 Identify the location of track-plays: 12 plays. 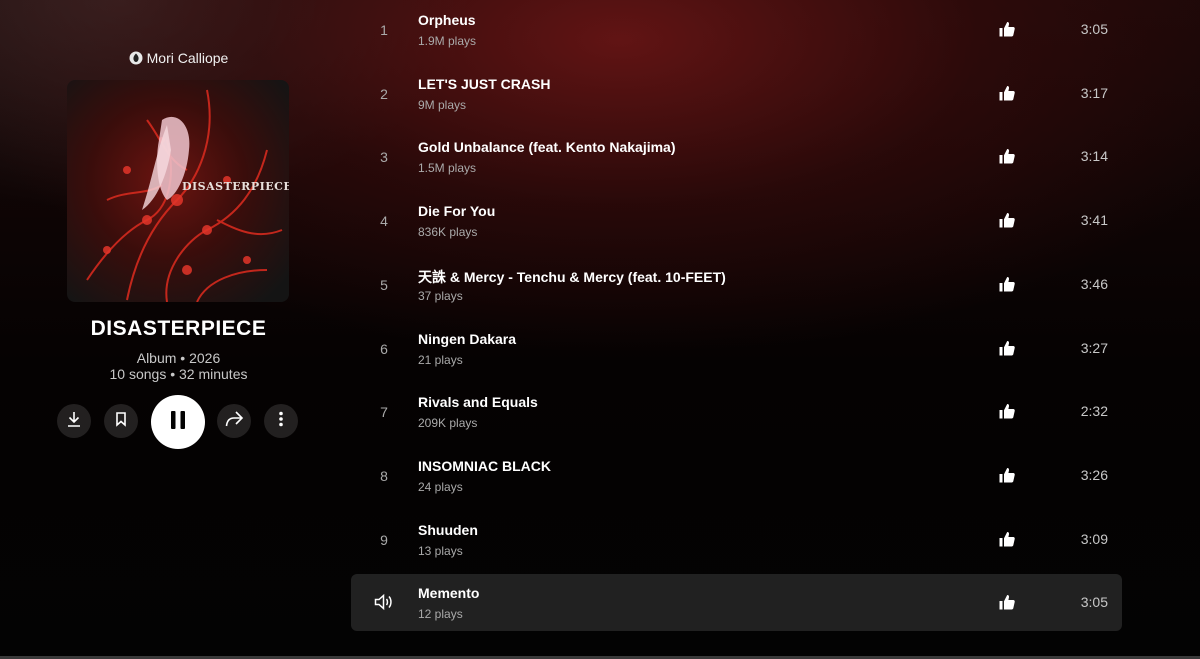
(440, 614).